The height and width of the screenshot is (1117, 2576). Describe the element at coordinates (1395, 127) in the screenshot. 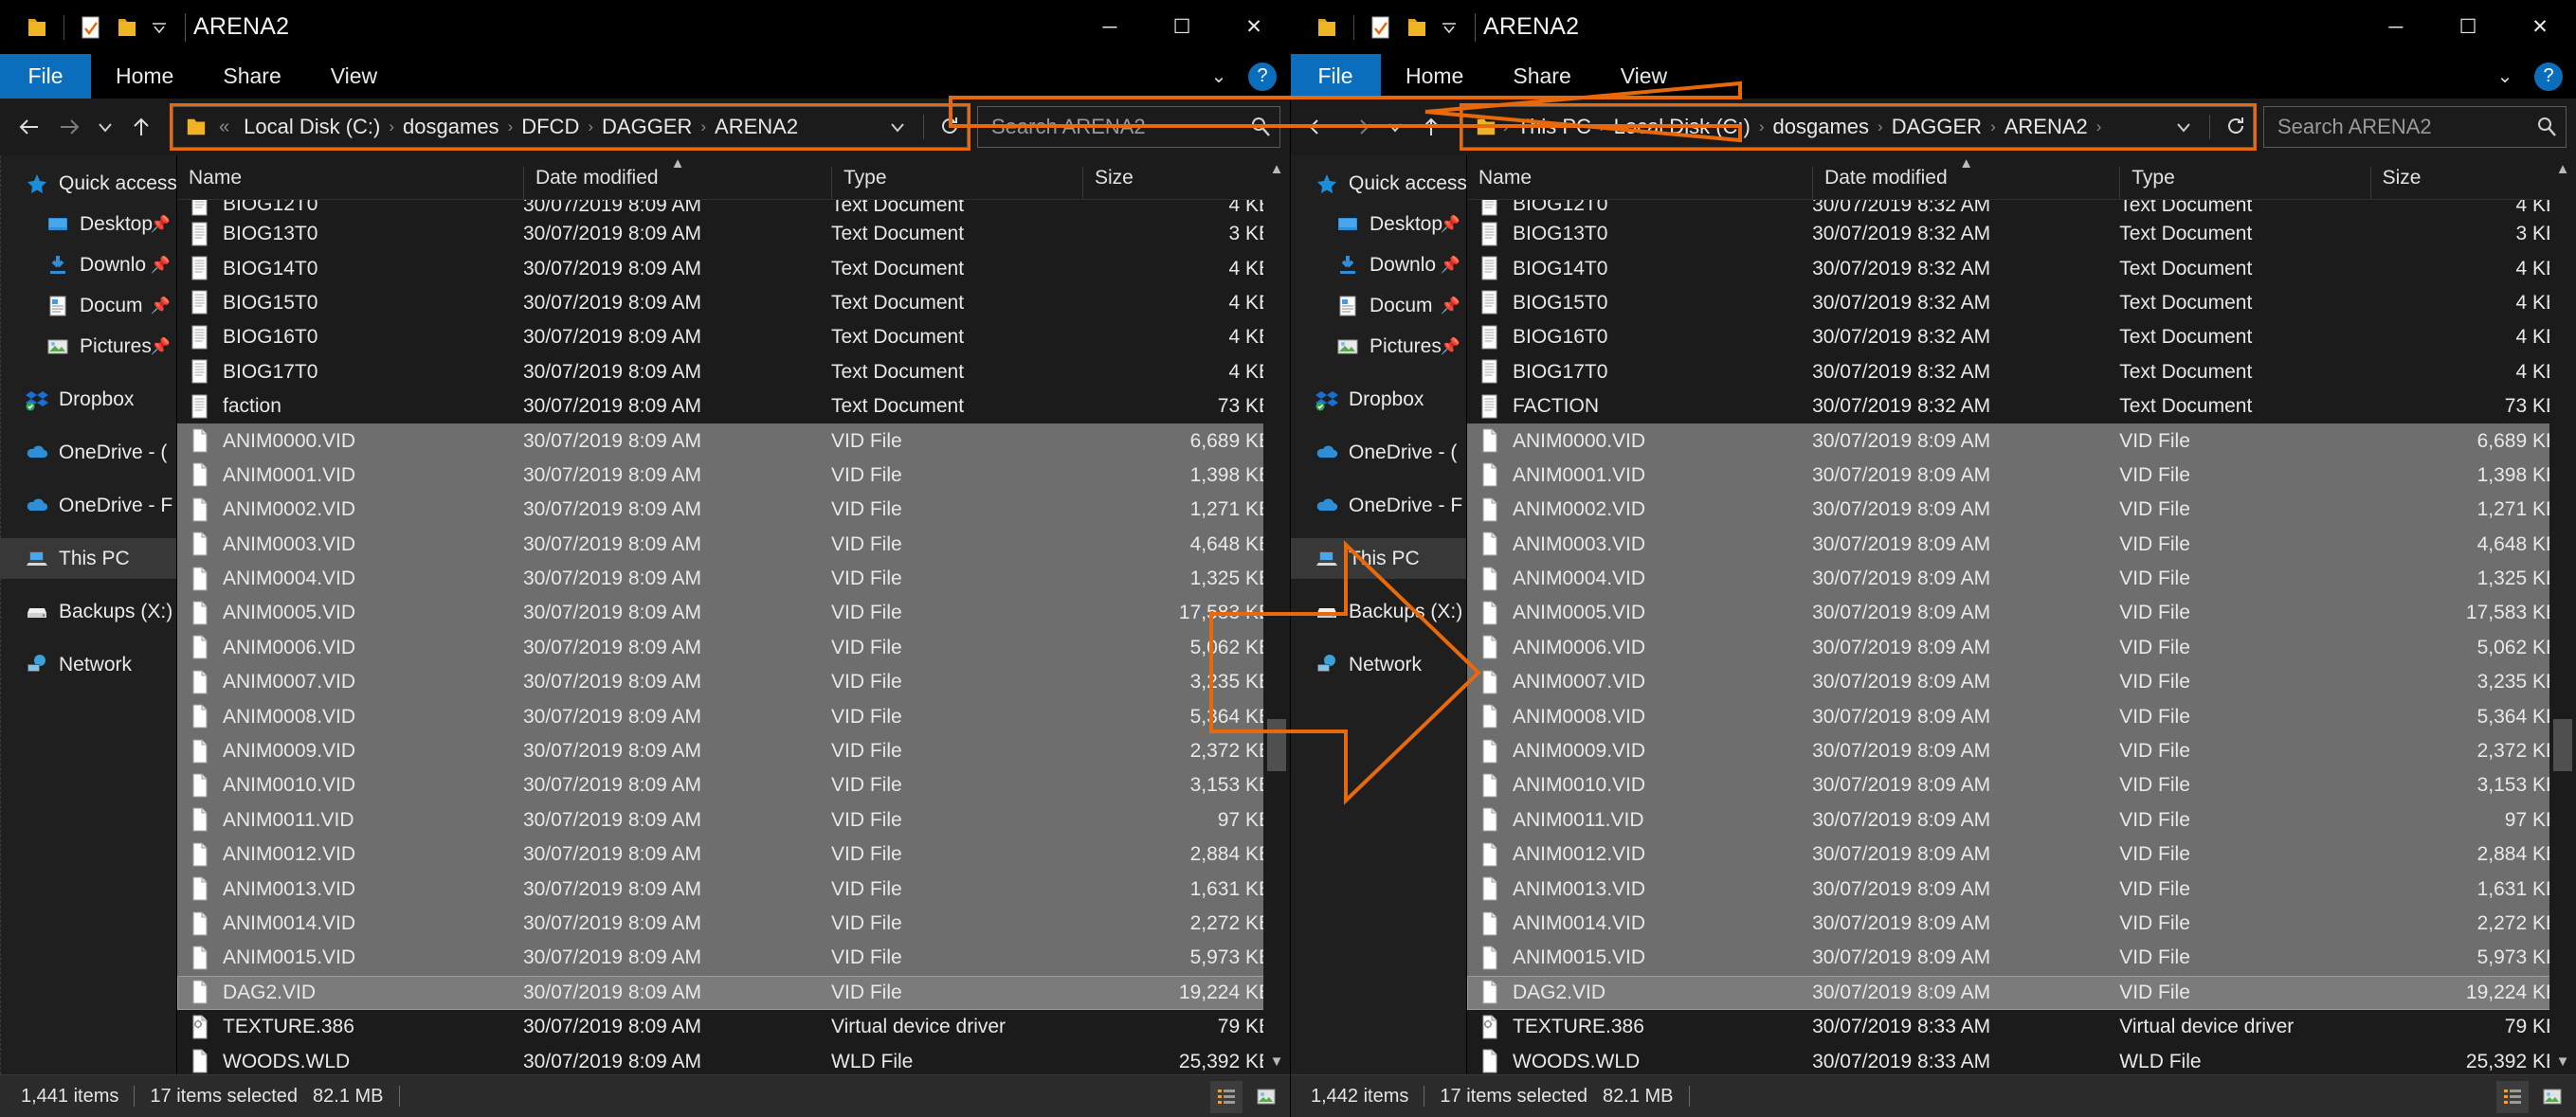

I see `recent-locations-button` at that location.